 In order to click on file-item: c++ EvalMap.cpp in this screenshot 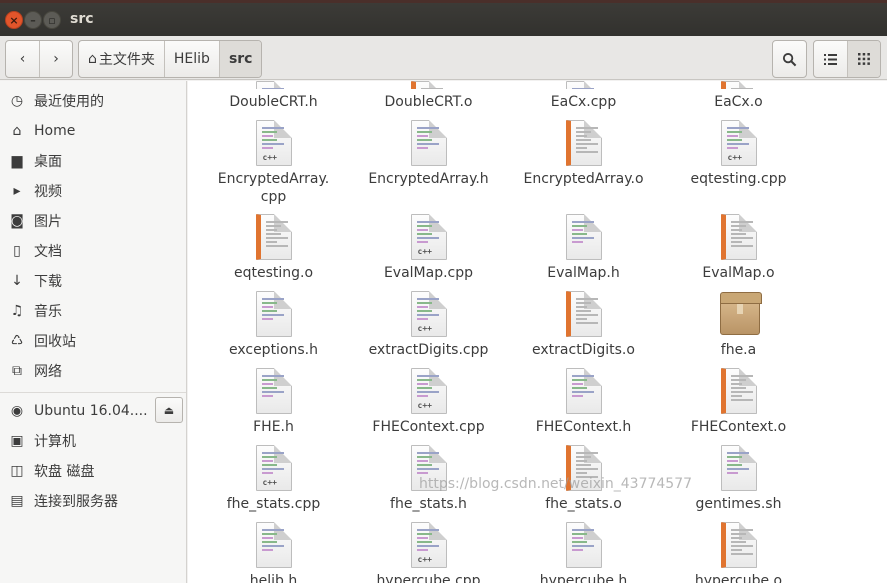, I will do `click(428, 248)`.